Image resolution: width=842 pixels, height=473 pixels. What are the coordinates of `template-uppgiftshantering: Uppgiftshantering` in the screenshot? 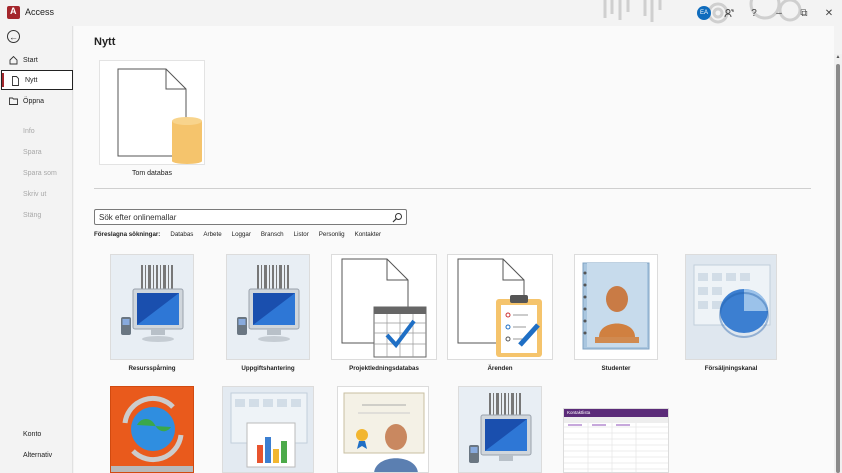 It's located at (268, 321).